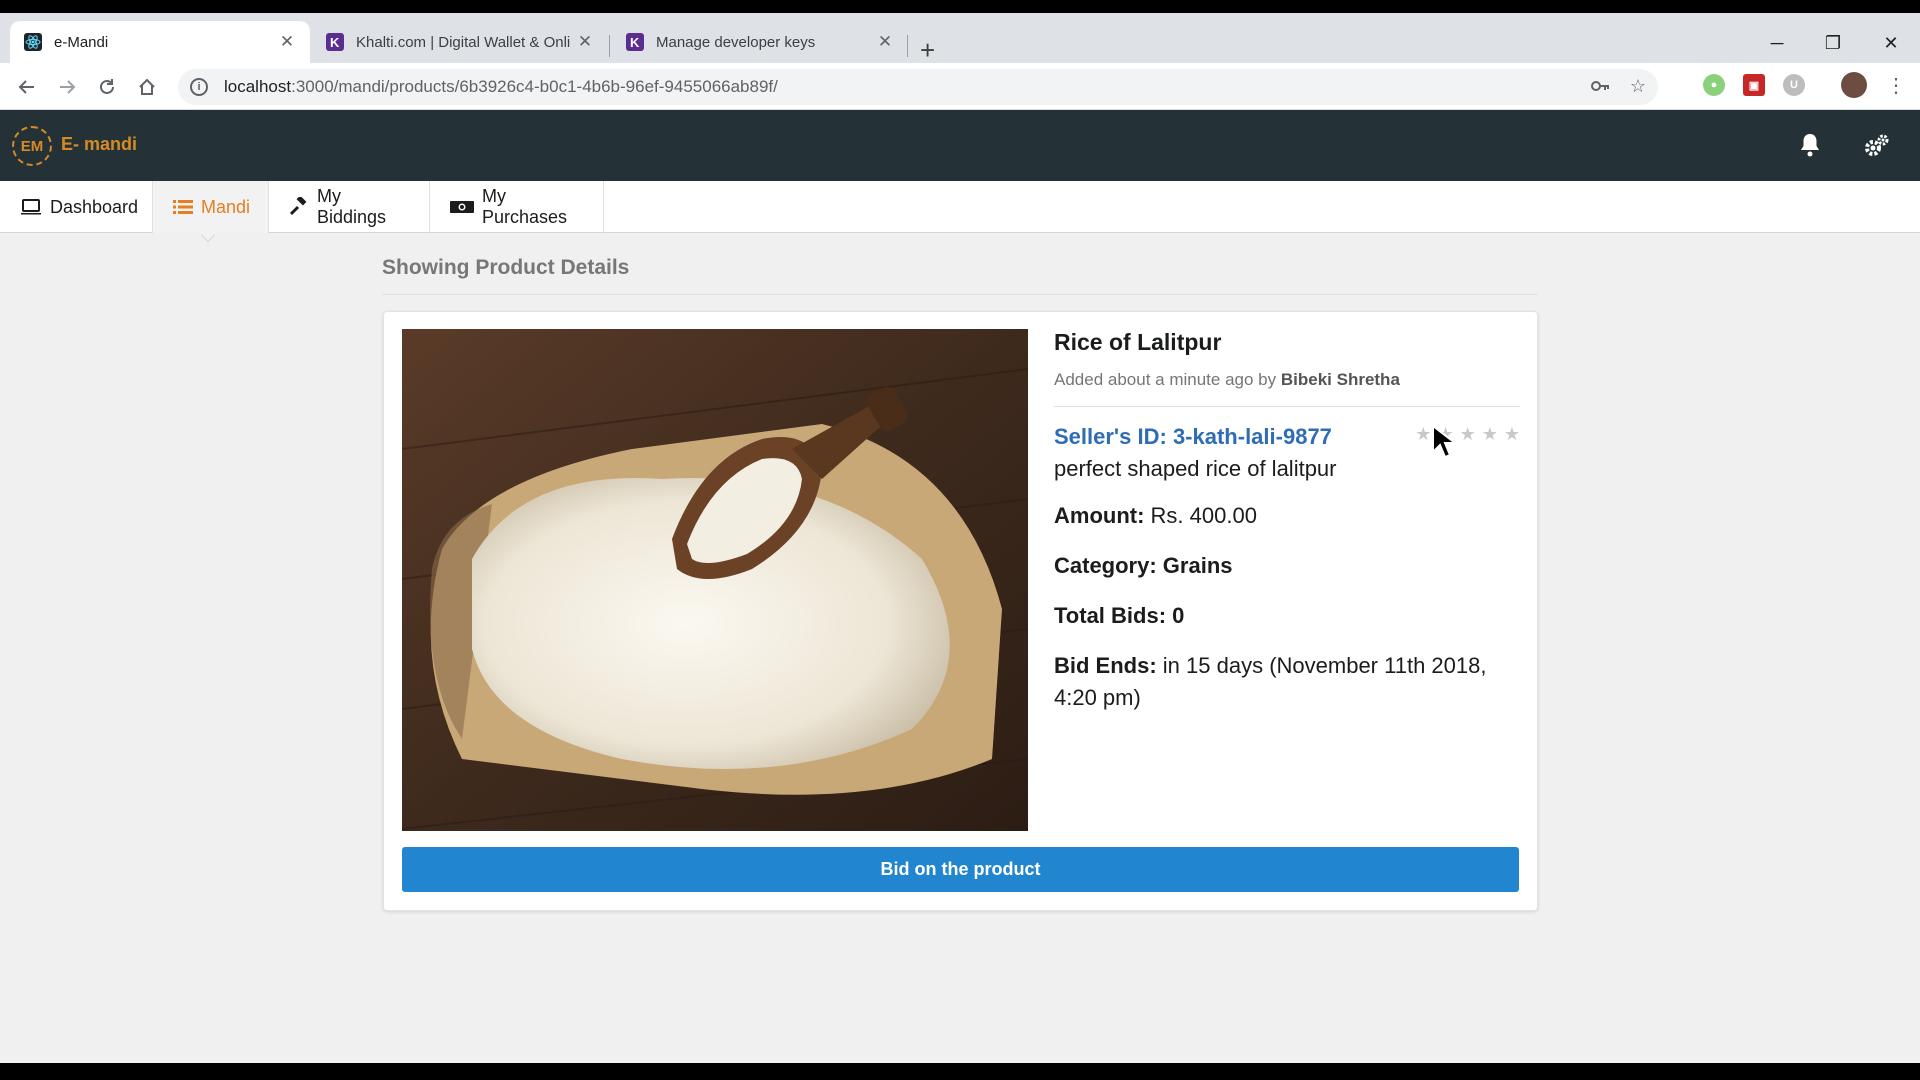 Image resolution: width=1920 pixels, height=1080 pixels. What do you see at coordinates (199, 87) in the screenshot?
I see `info-icon: i` at bounding box center [199, 87].